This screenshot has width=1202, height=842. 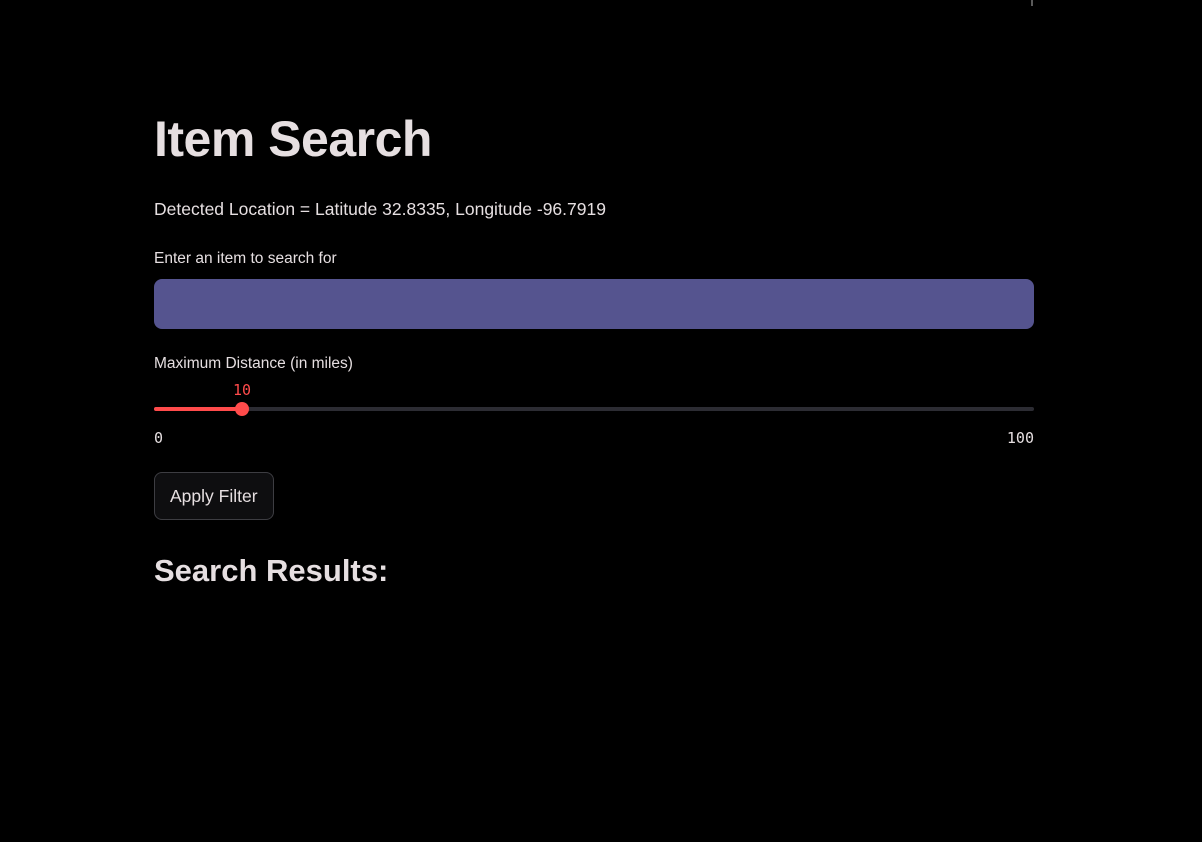 I want to click on apply-filter-button: Apply Filter, so click(x=214, y=496).